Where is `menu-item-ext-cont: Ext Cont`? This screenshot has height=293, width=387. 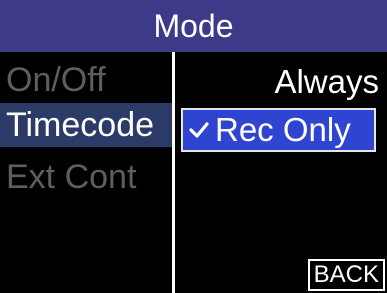 menu-item-ext-cont: Ext Cont is located at coordinates (86, 177).